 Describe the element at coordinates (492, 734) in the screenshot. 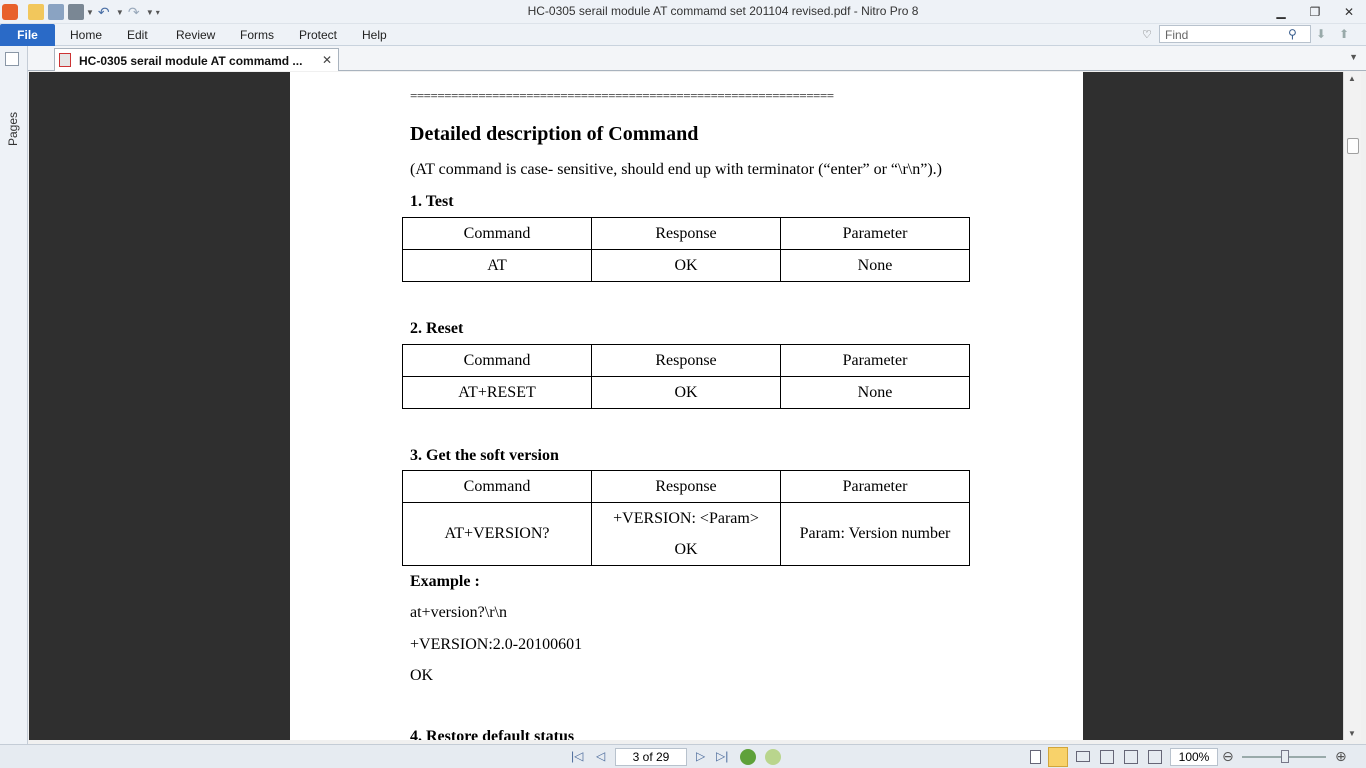

I see `section-title: 4. Restore default status` at that location.